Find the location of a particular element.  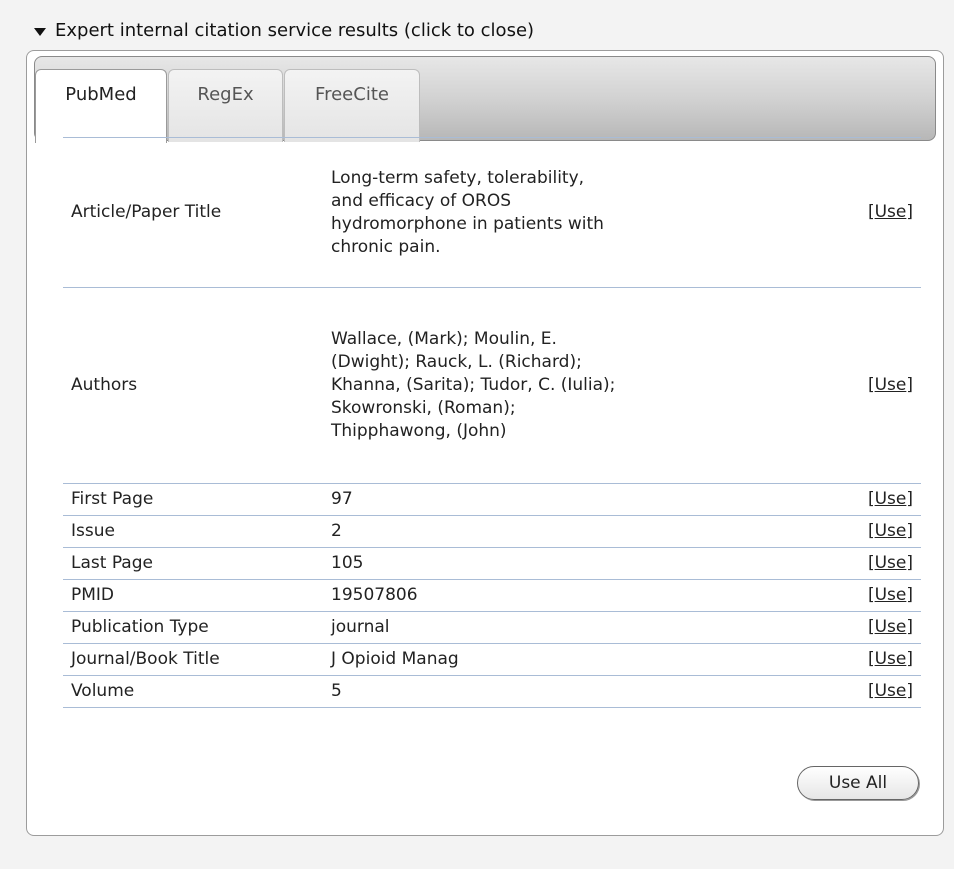

tab-bar: PubMed RegEx FreeCite is located at coordinates (485, 99).